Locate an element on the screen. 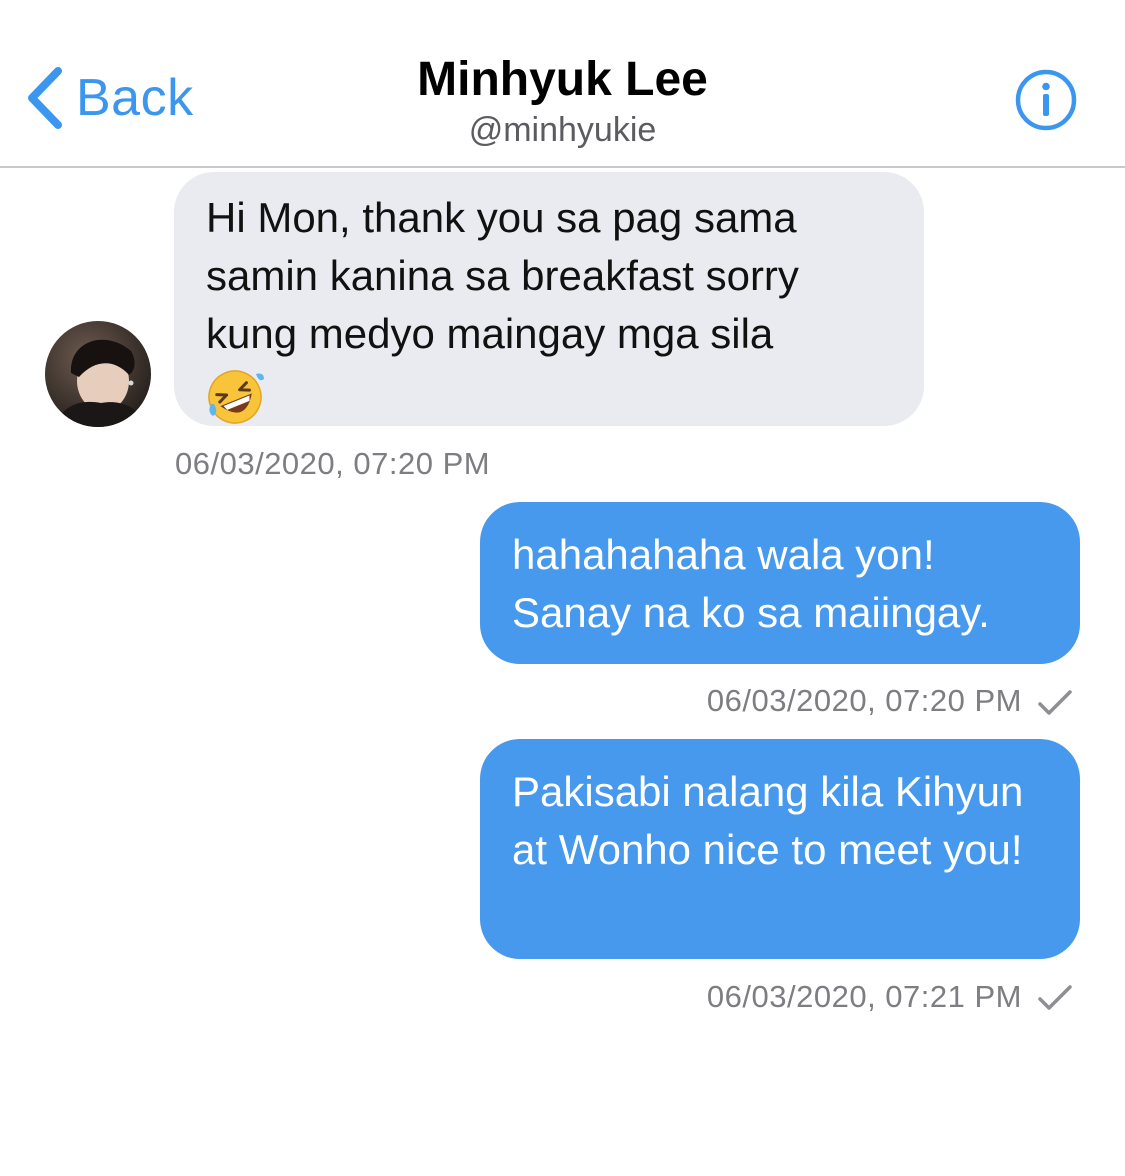 The width and height of the screenshot is (1125, 1176). conversation-header: Back Minhyuk Lee @minhyukie is located at coordinates (562, 84).